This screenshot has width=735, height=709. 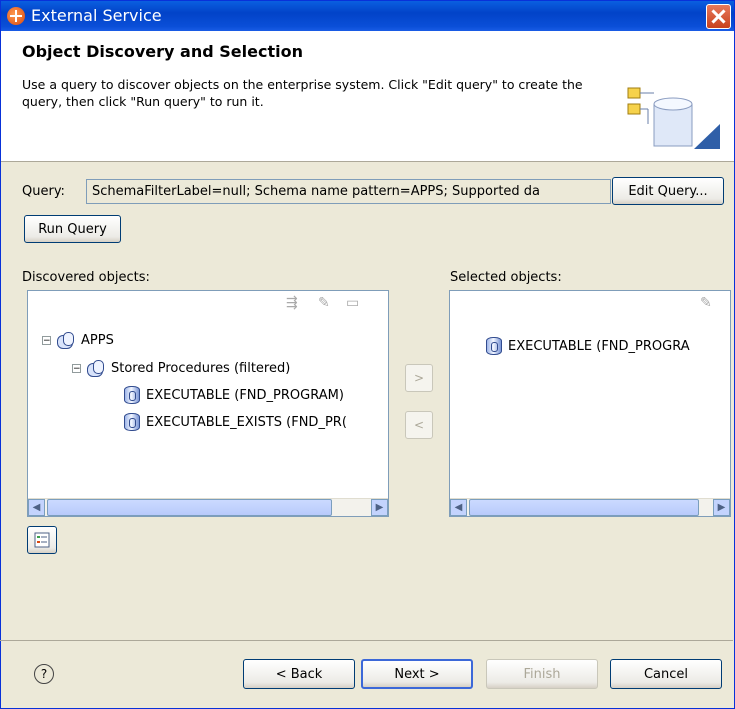 I want to click on list-details-icon, so click(x=42, y=540).